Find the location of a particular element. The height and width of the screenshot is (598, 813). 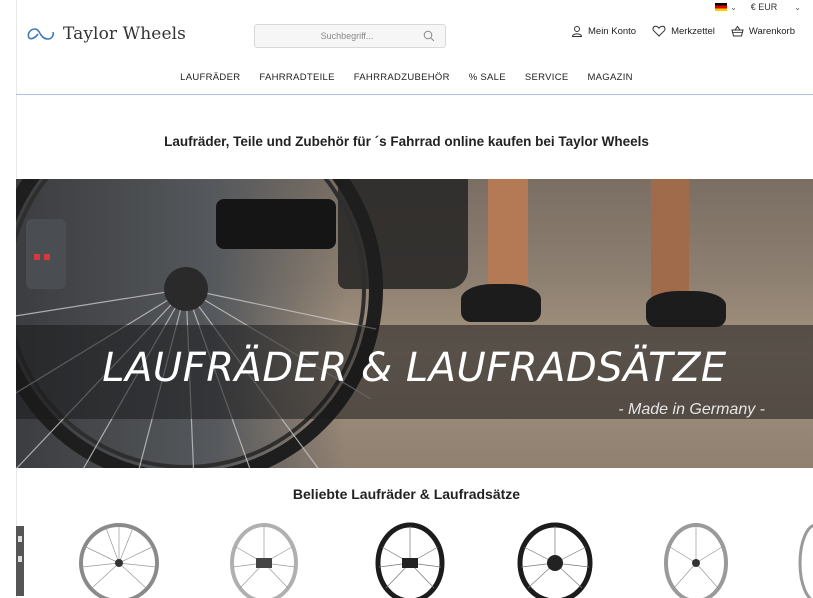

nav-item-magazin: MAGAZIN is located at coordinates (609, 77).